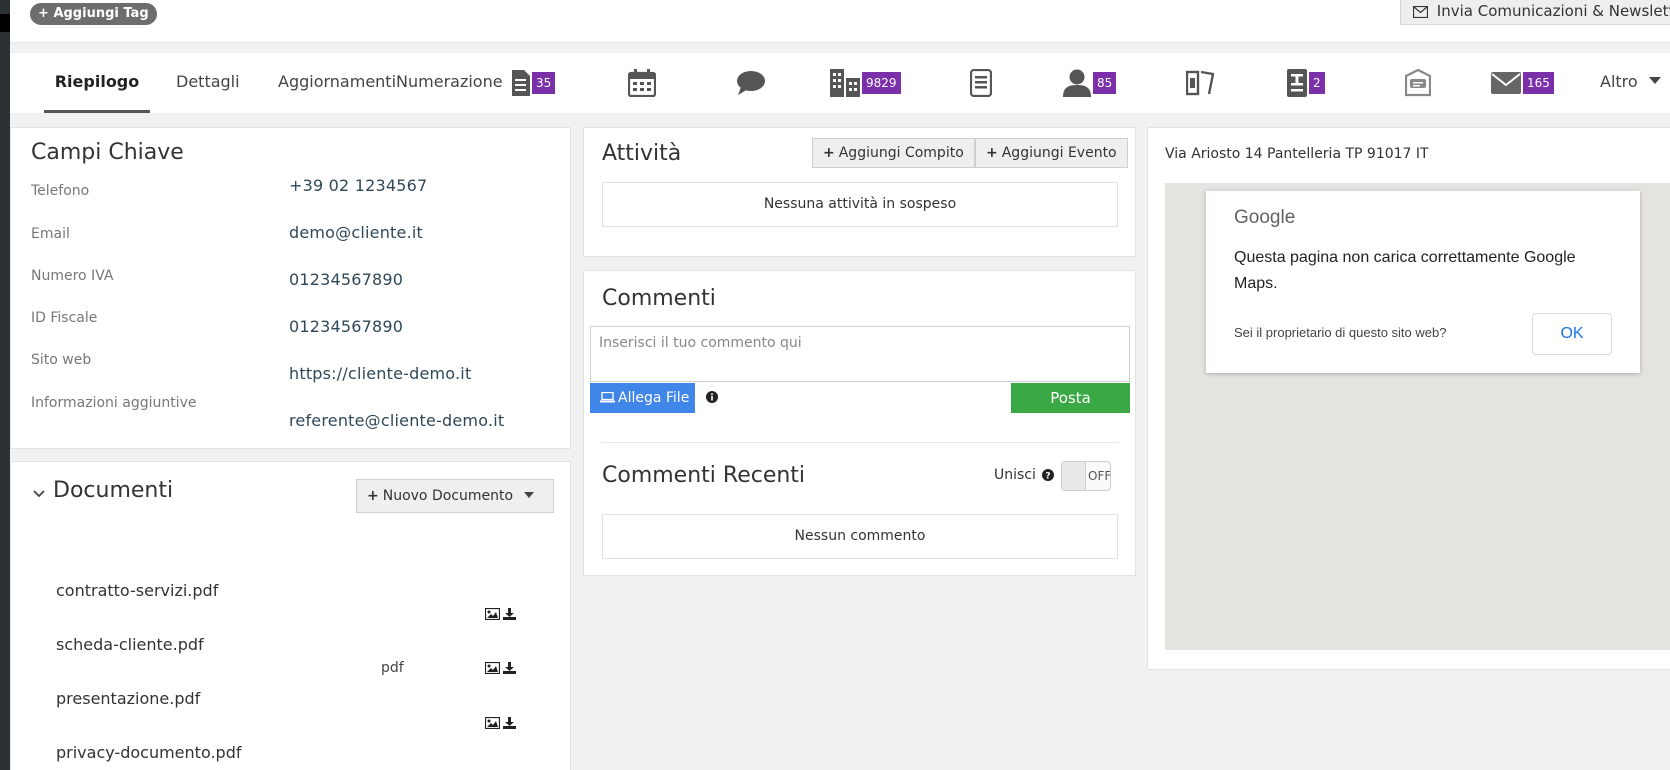  Describe the element at coordinates (1200, 83) in the screenshot. I see `tab-tickets` at that location.